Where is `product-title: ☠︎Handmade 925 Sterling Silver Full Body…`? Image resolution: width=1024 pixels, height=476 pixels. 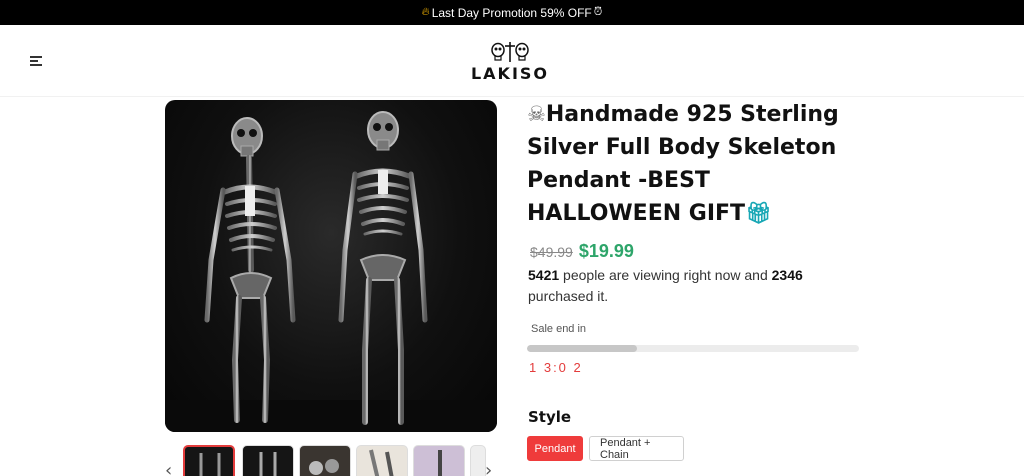
product-title: ☠︎Handmade 925 Sterling Silver Full Body… is located at coordinates (692, 164).